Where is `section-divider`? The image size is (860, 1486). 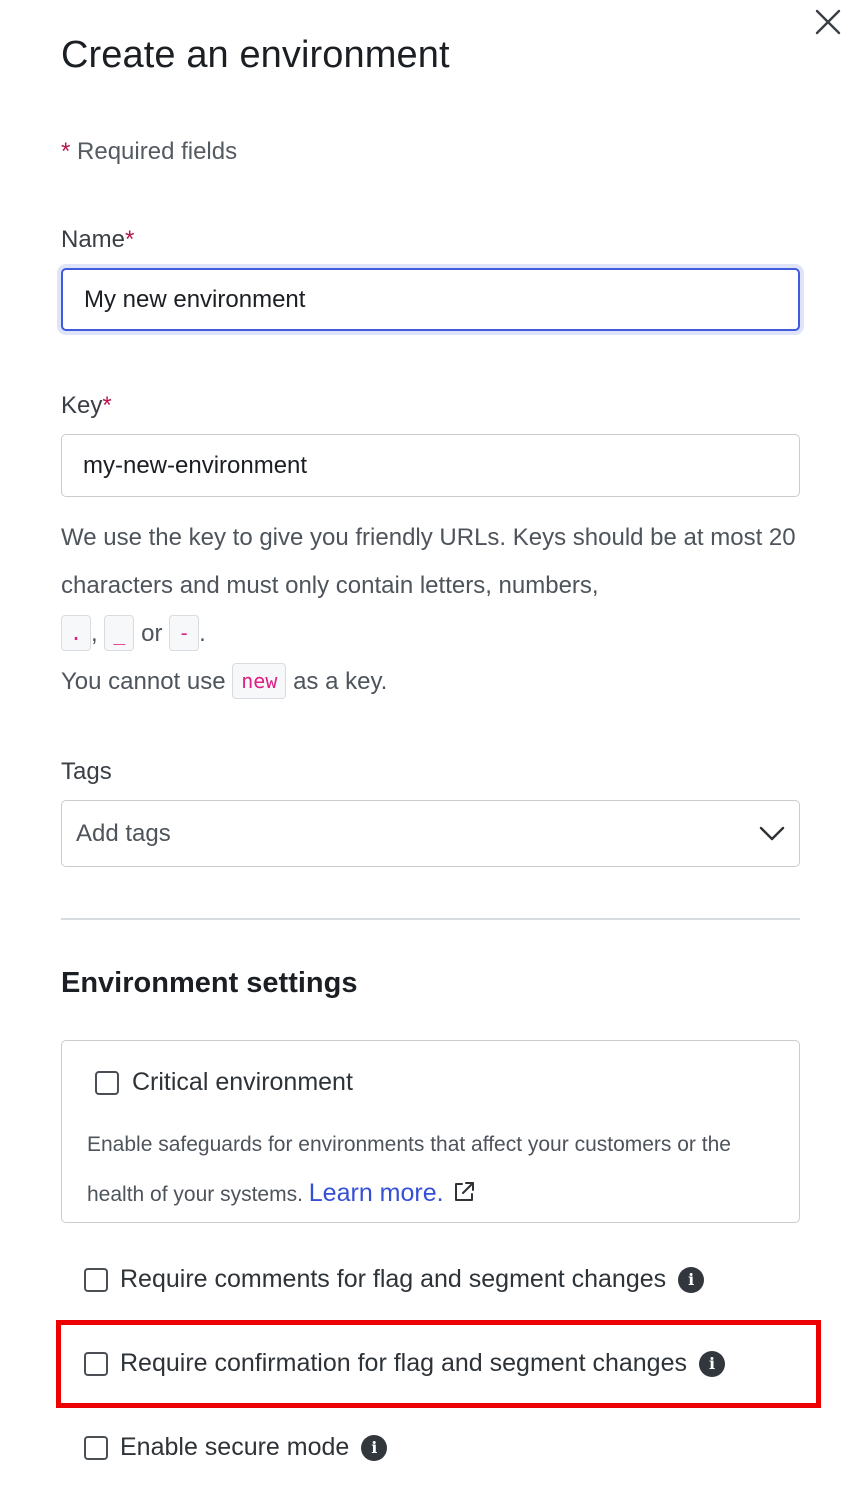
section-divider is located at coordinates (430, 919).